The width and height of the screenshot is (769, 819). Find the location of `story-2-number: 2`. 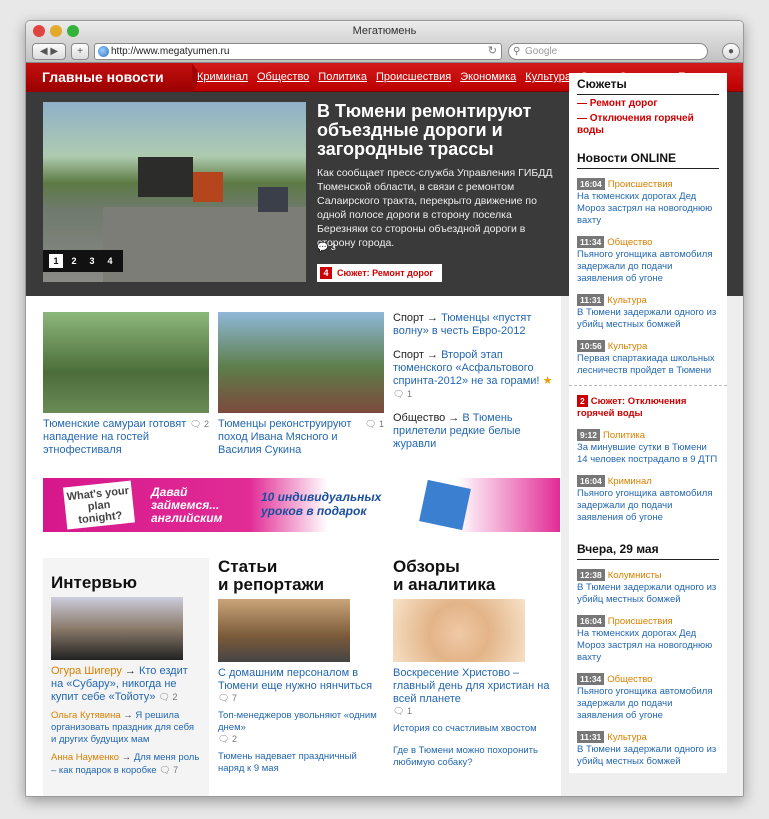

story-2-number: 2 is located at coordinates (582, 401).